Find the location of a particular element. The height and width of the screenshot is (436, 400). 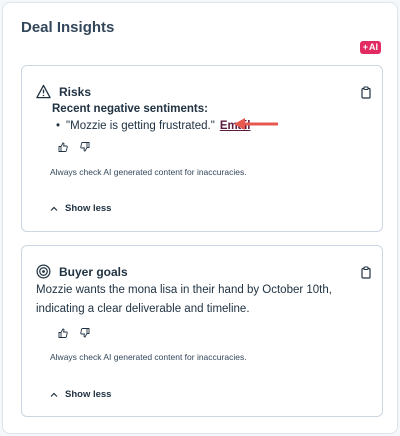

risks-subtitle: Recent negative sentiments: is located at coordinates (130, 109).